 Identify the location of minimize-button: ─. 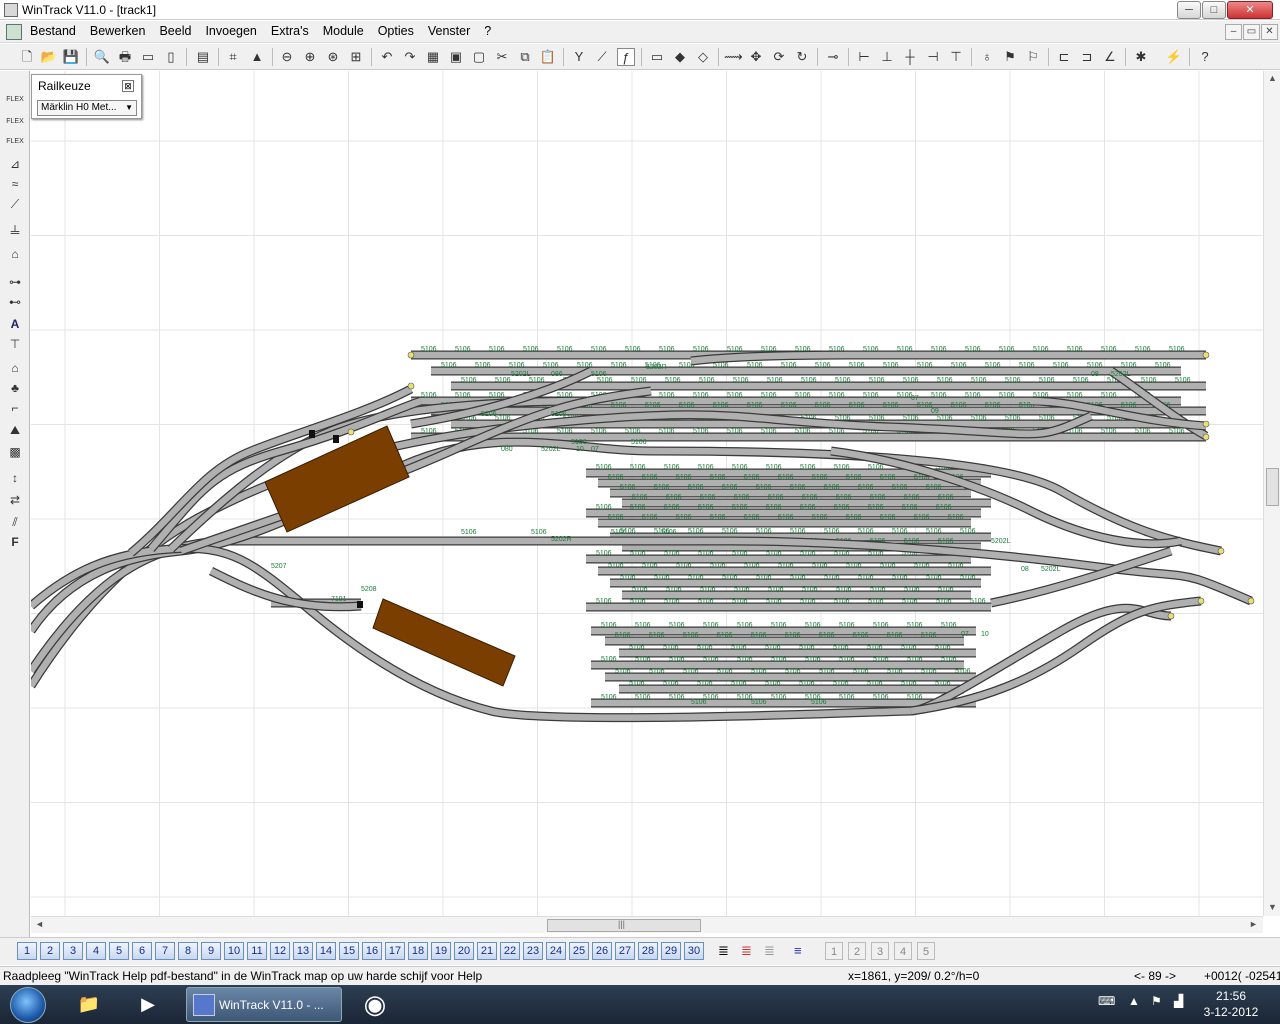
(1189, 10).